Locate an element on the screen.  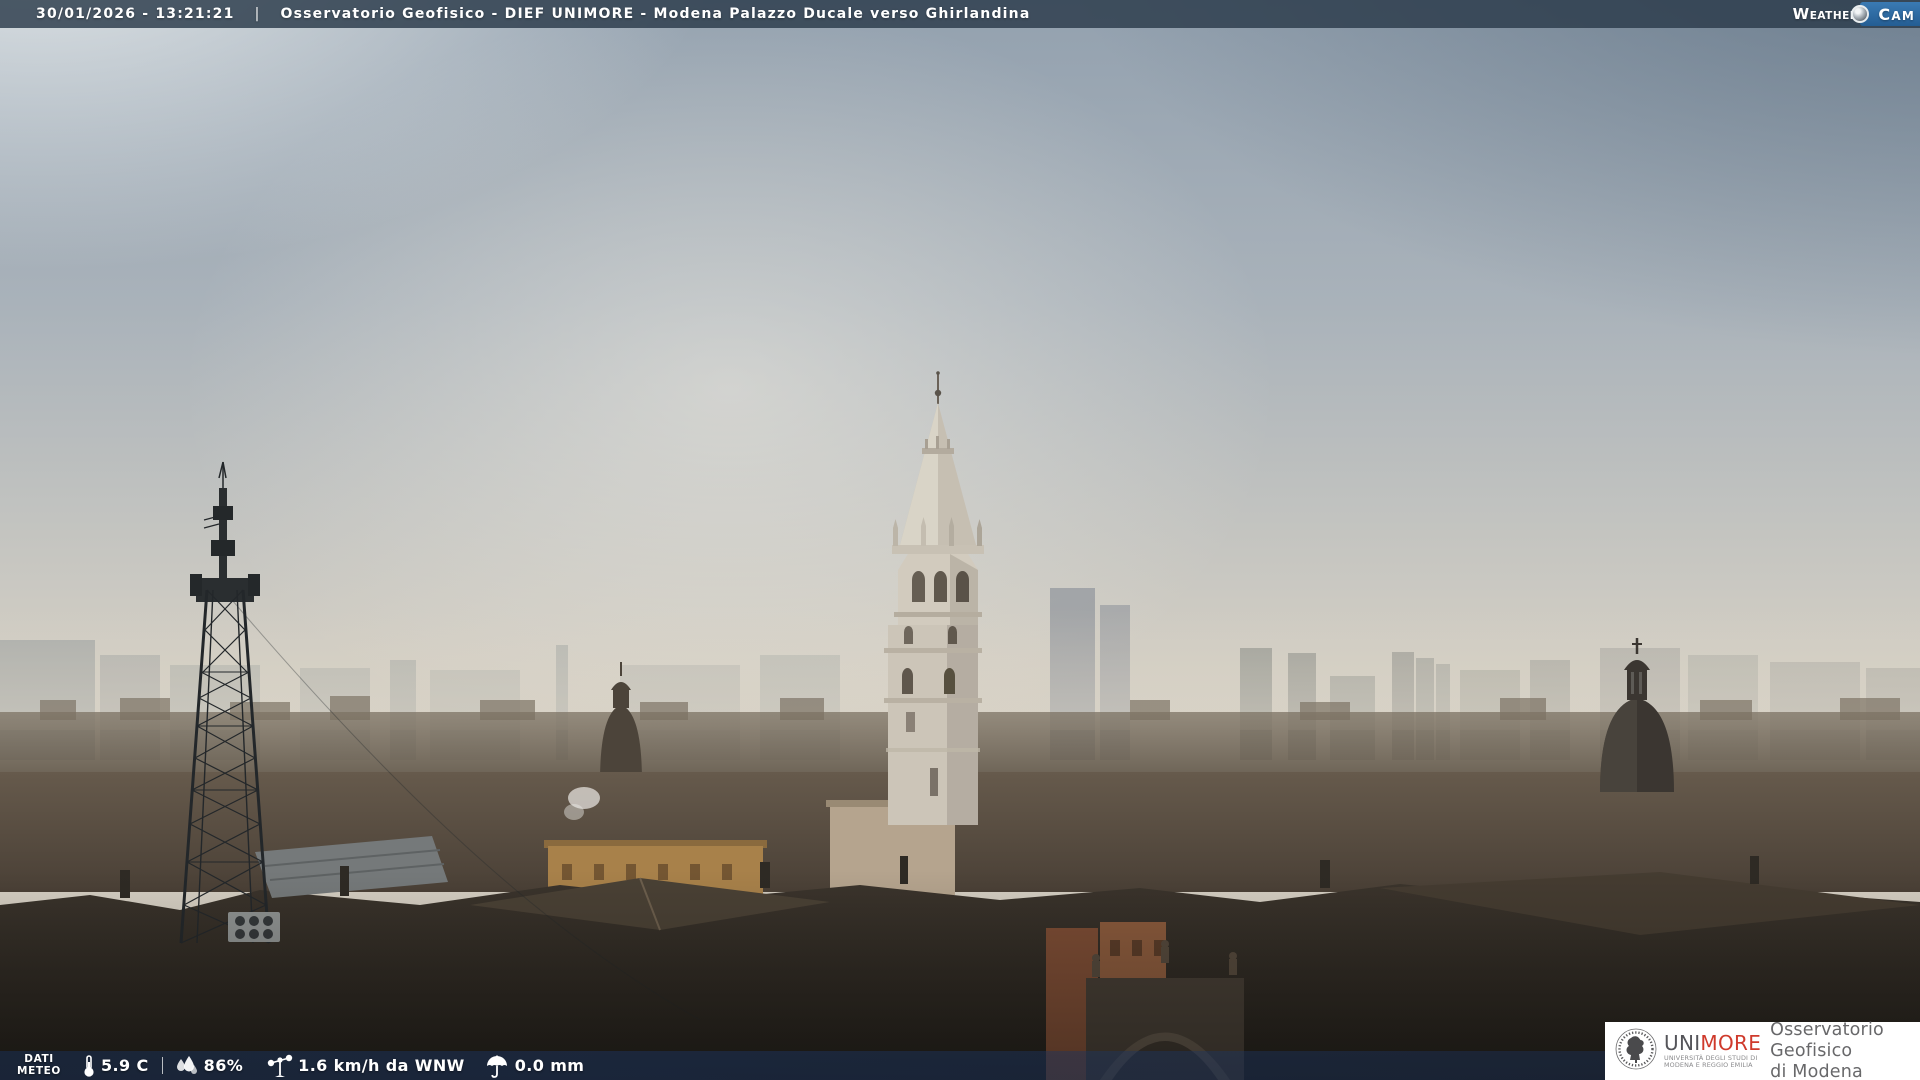
weathercam-cam-text: CAM is located at coordinates (1896, 14).